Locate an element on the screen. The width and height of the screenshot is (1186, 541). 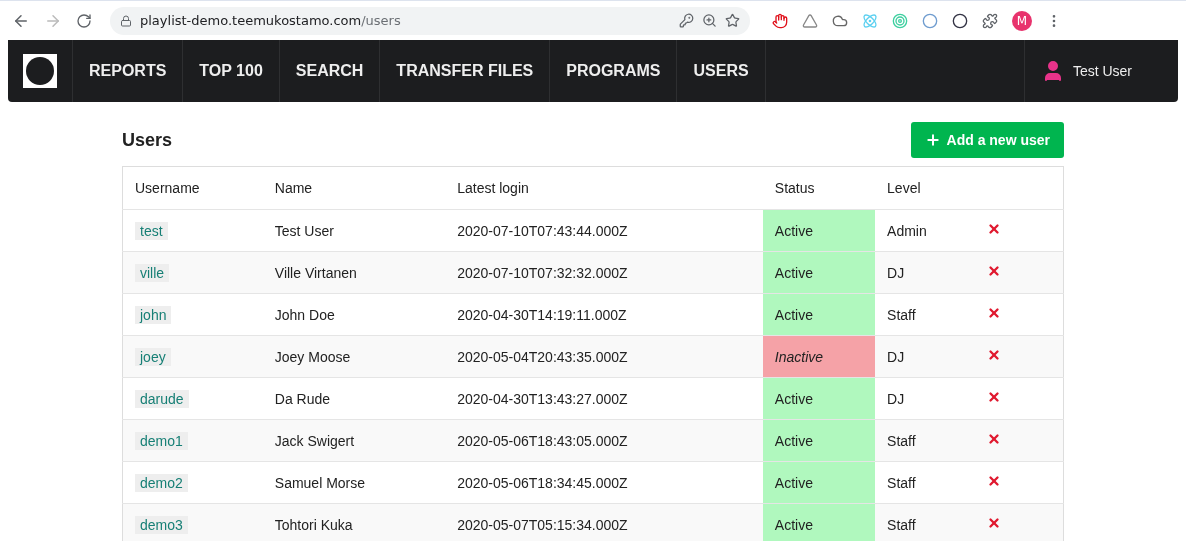
table-cell: John Doe is located at coordinates (354, 314).